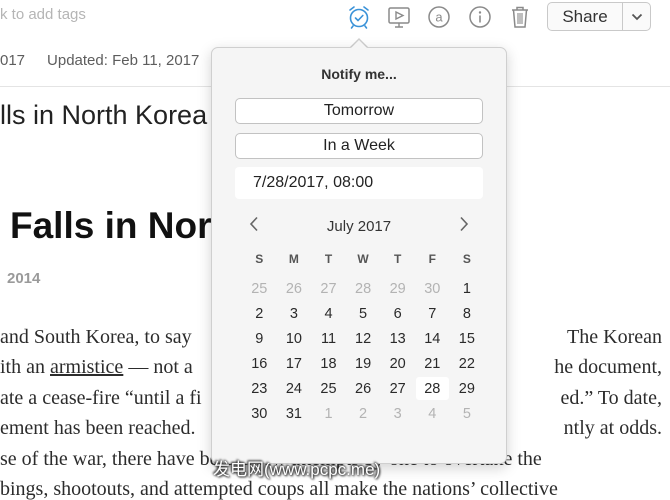 This screenshot has height=500, width=670. I want to click on weekday-header: F, so click(432, 259).